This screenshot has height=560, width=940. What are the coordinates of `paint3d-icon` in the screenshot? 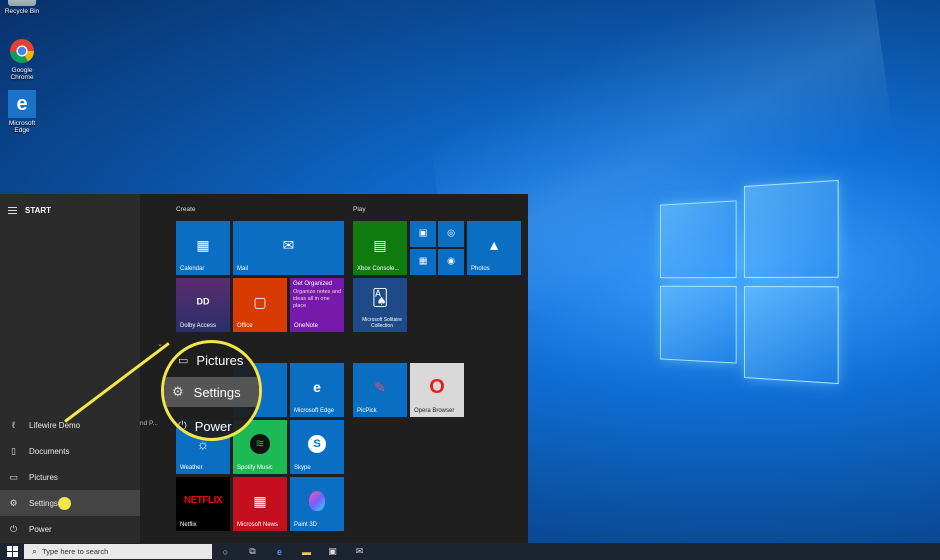 It's located at (317, 501).